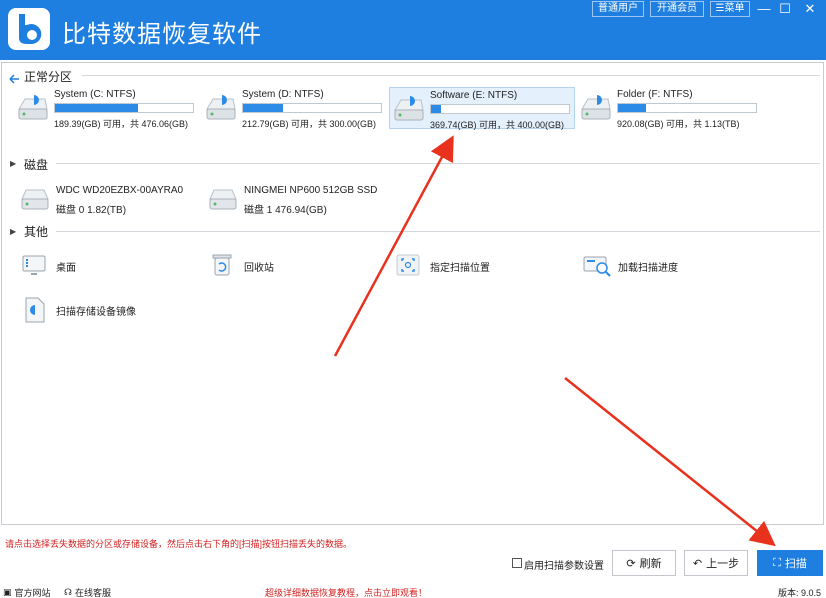  I want to click on partition-name: System (C: NTFS), so click(95, 94).